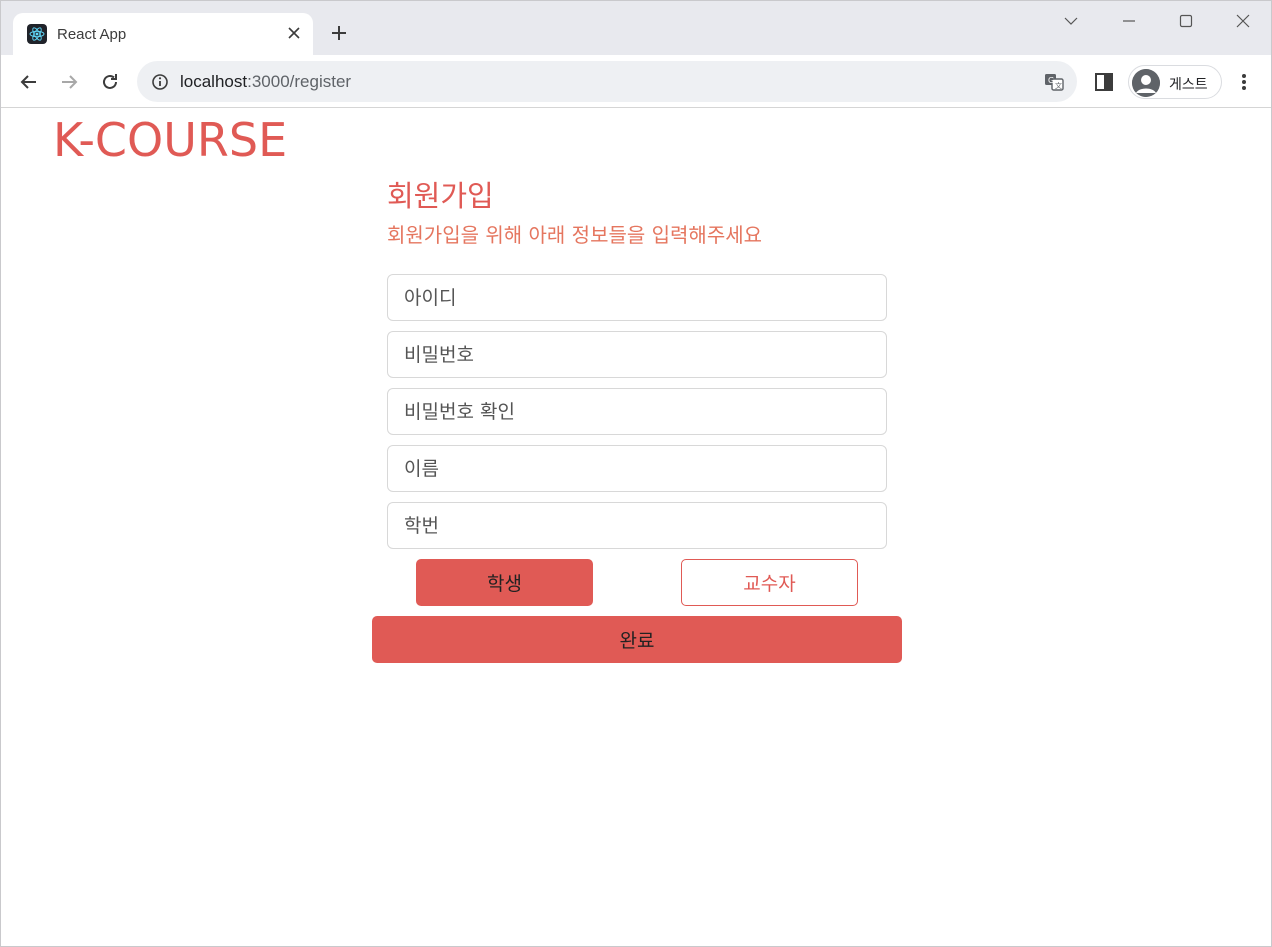  I want to click on site-info-icon, so click(160, 82).